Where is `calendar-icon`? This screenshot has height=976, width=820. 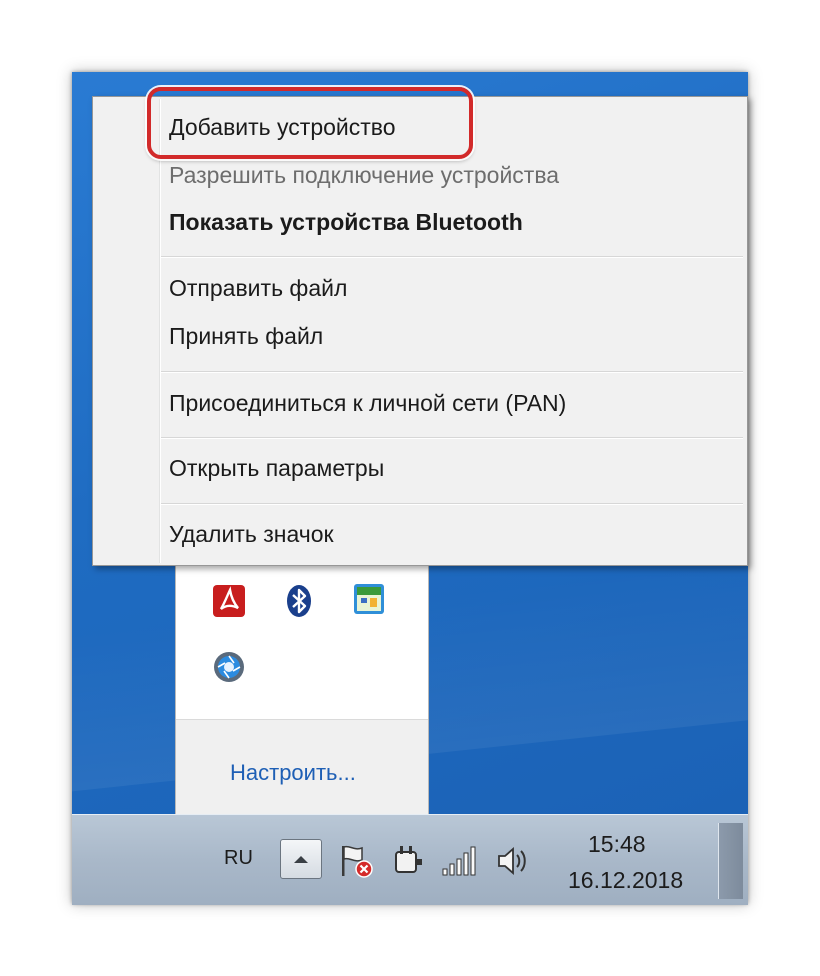 calendar-icon is located at coordinates (369, 599).